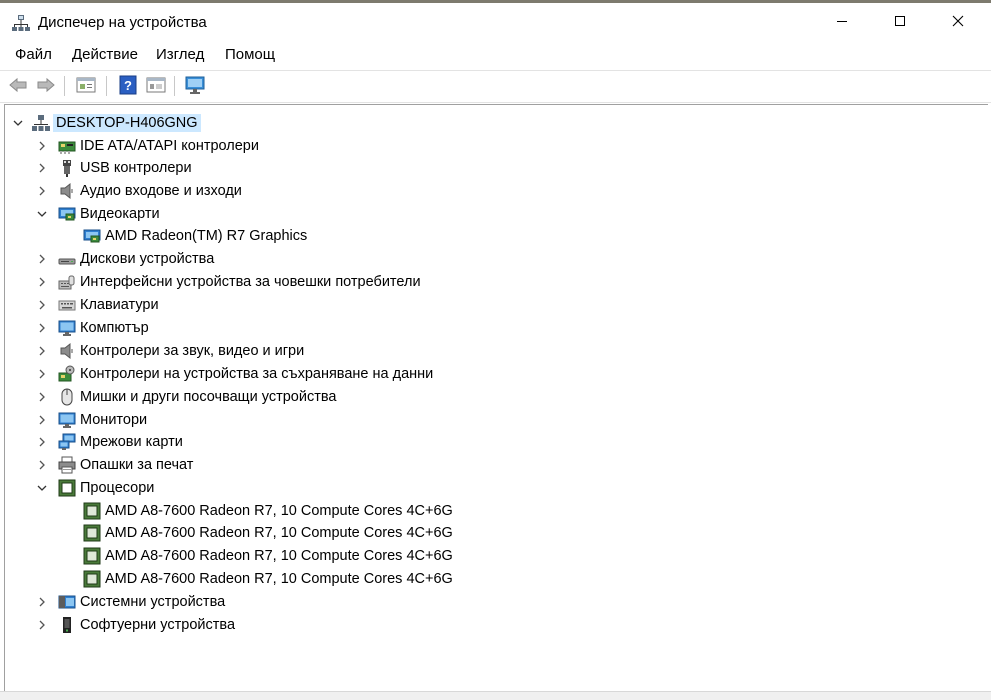 The height and width of the screenshot is (700, 991). I want to click on view-icon, so click(156, 86).